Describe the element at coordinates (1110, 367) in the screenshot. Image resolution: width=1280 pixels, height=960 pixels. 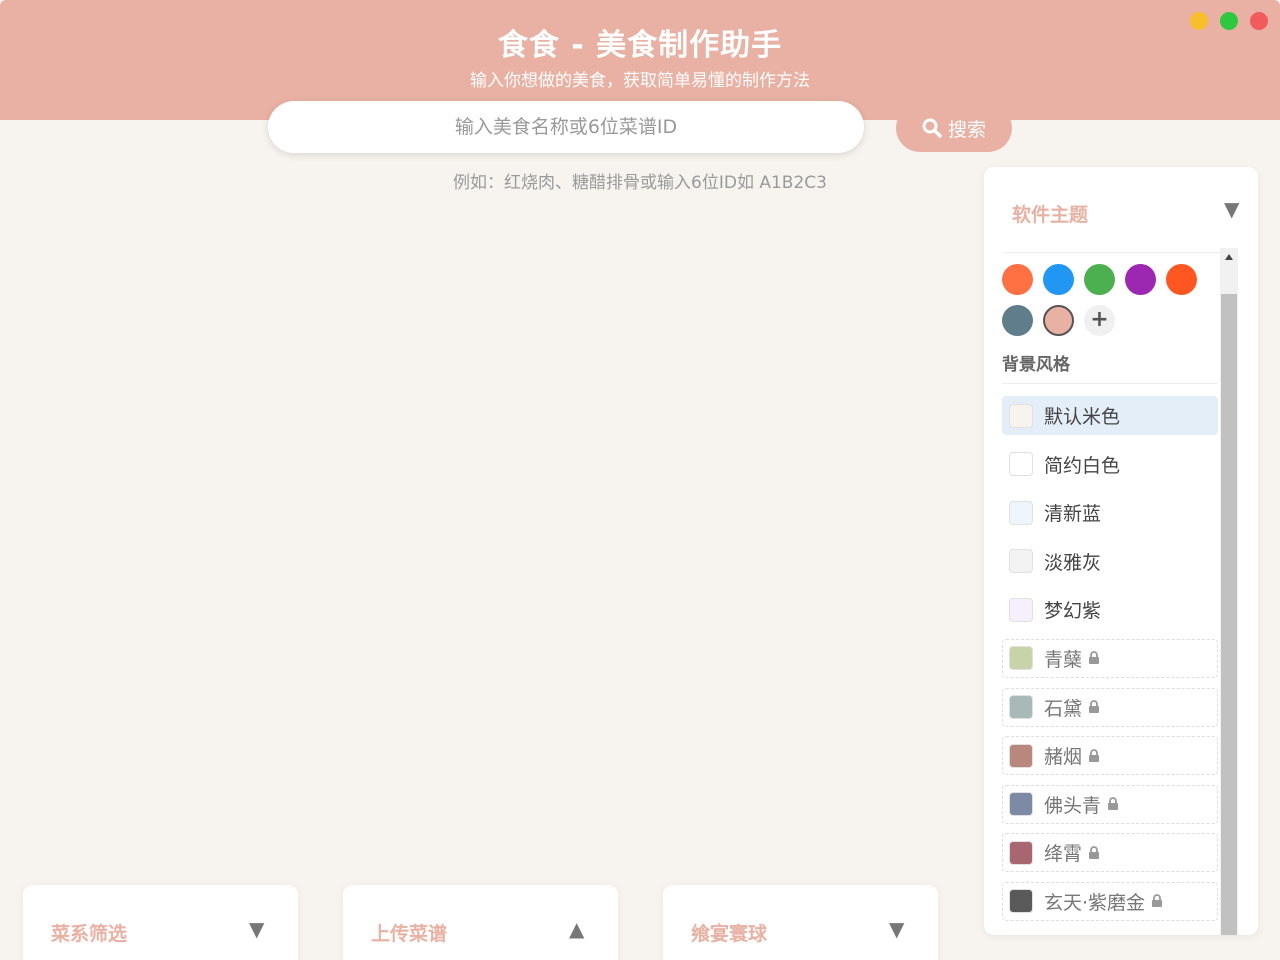
I see `background-style-label: 背景风格` at that location.